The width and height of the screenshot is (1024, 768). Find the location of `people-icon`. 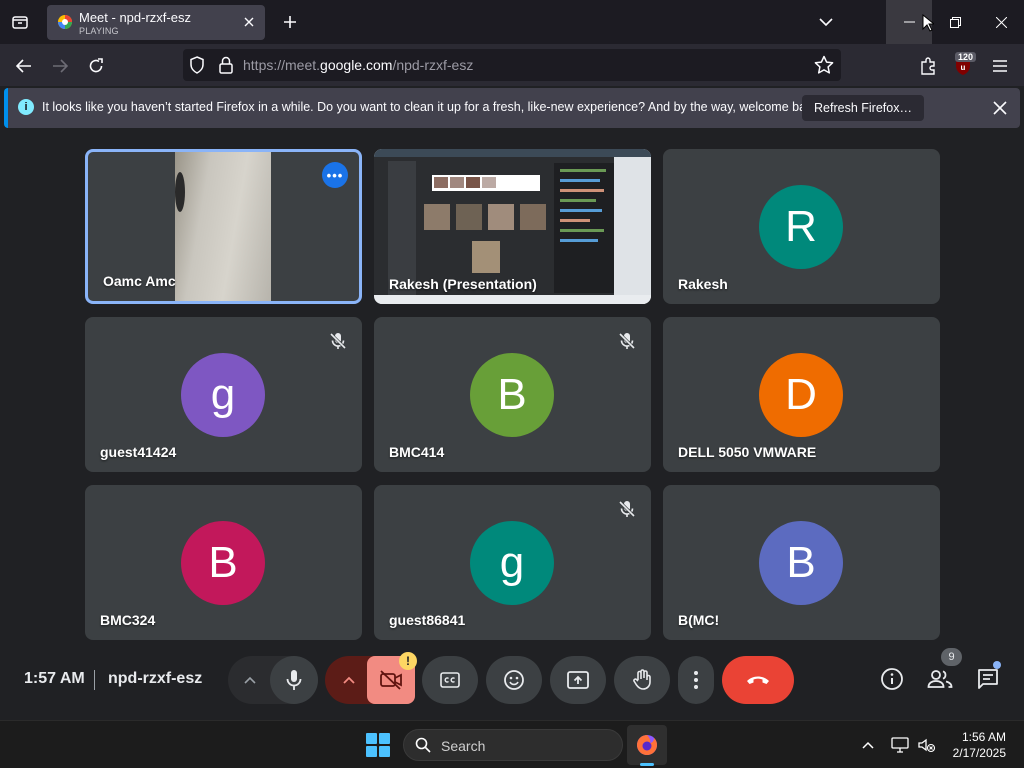

people-icon is located at coordinates (940, 679).